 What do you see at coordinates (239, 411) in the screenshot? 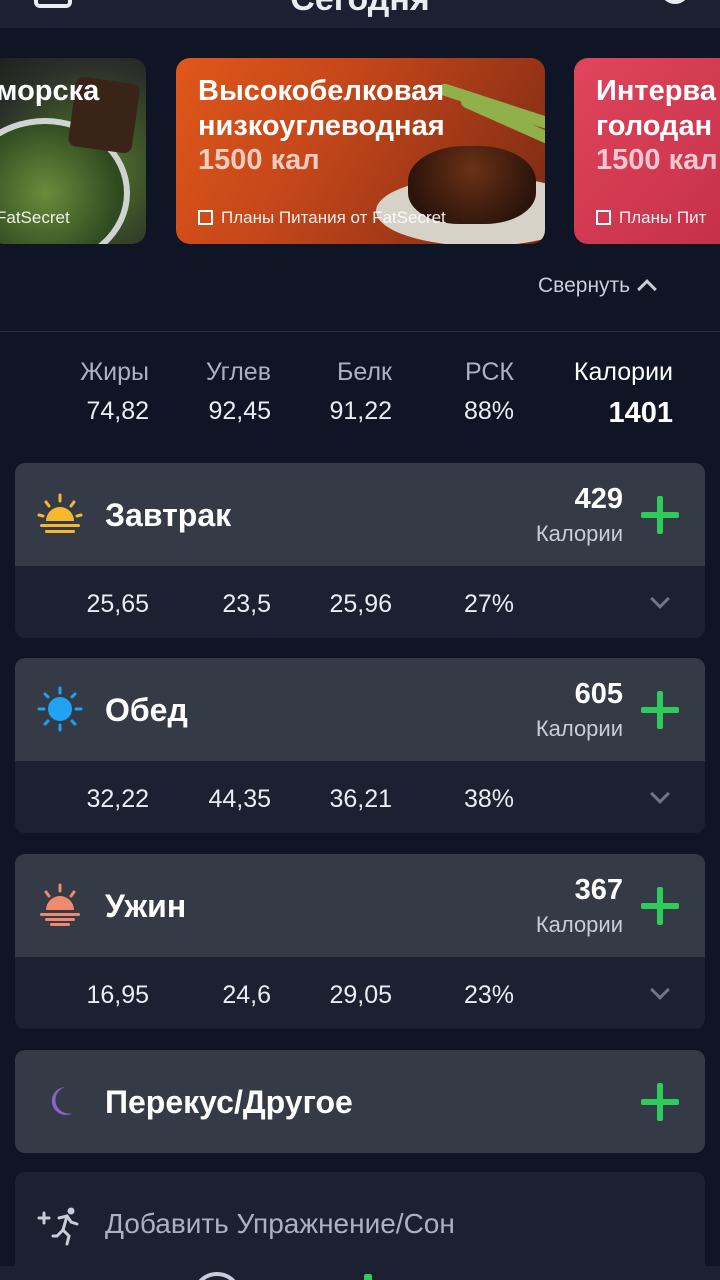
I see `carbs-value: 92,45` at bounding box center [239, 411].